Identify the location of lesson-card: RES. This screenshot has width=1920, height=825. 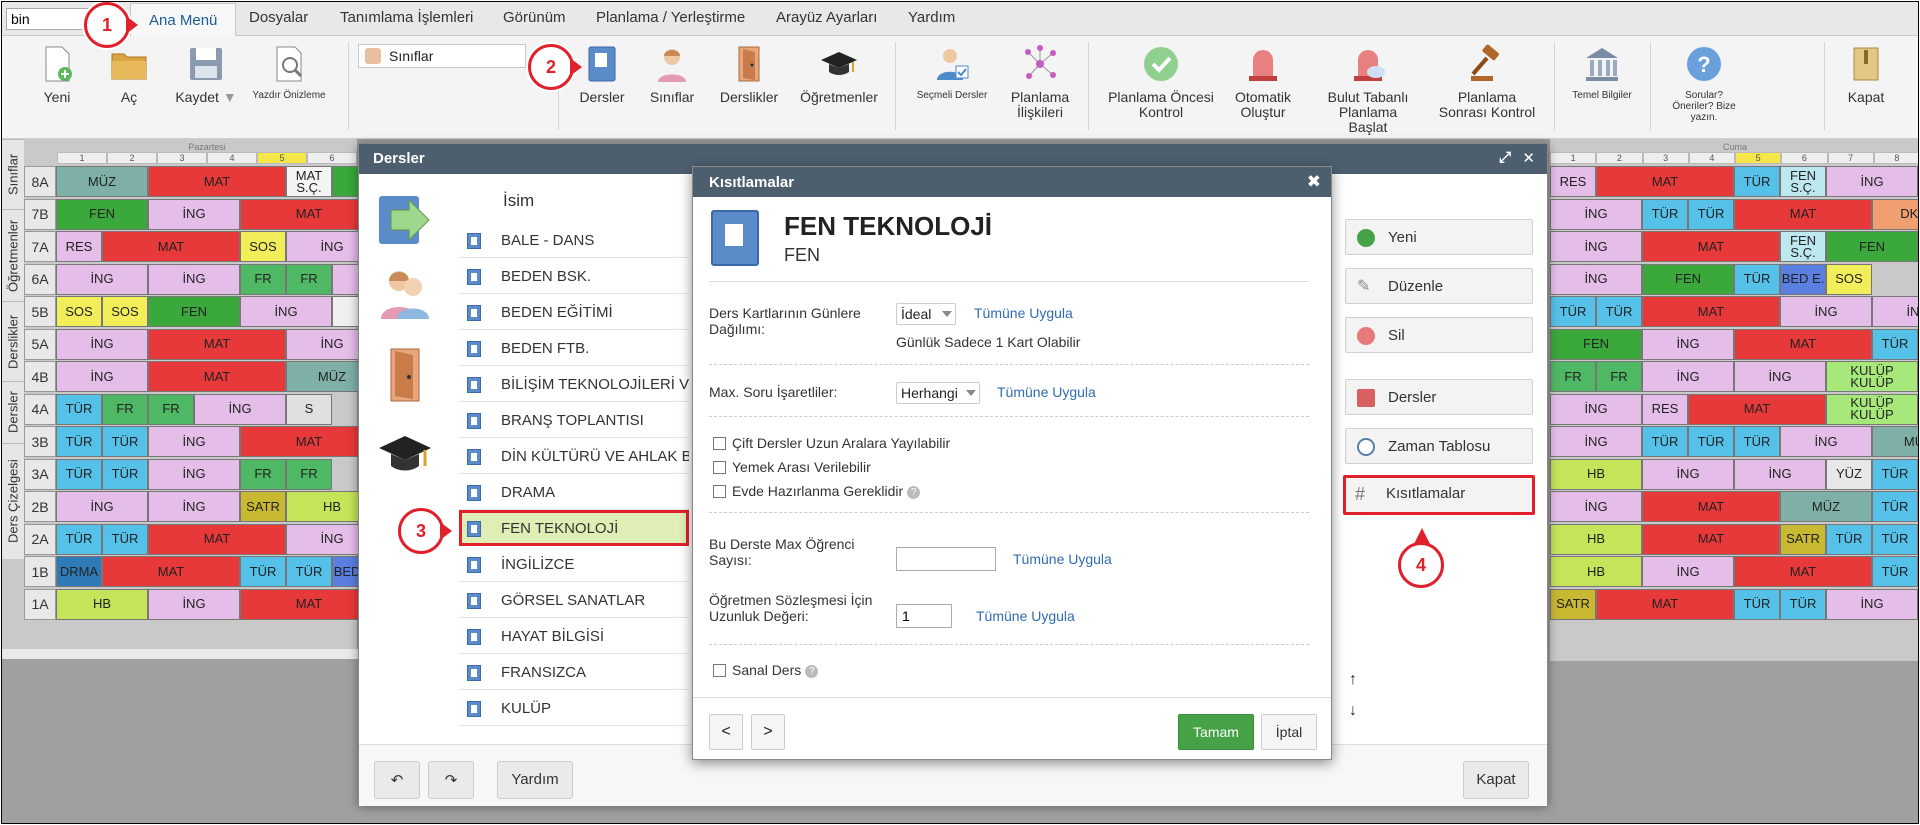
(1573, 181).